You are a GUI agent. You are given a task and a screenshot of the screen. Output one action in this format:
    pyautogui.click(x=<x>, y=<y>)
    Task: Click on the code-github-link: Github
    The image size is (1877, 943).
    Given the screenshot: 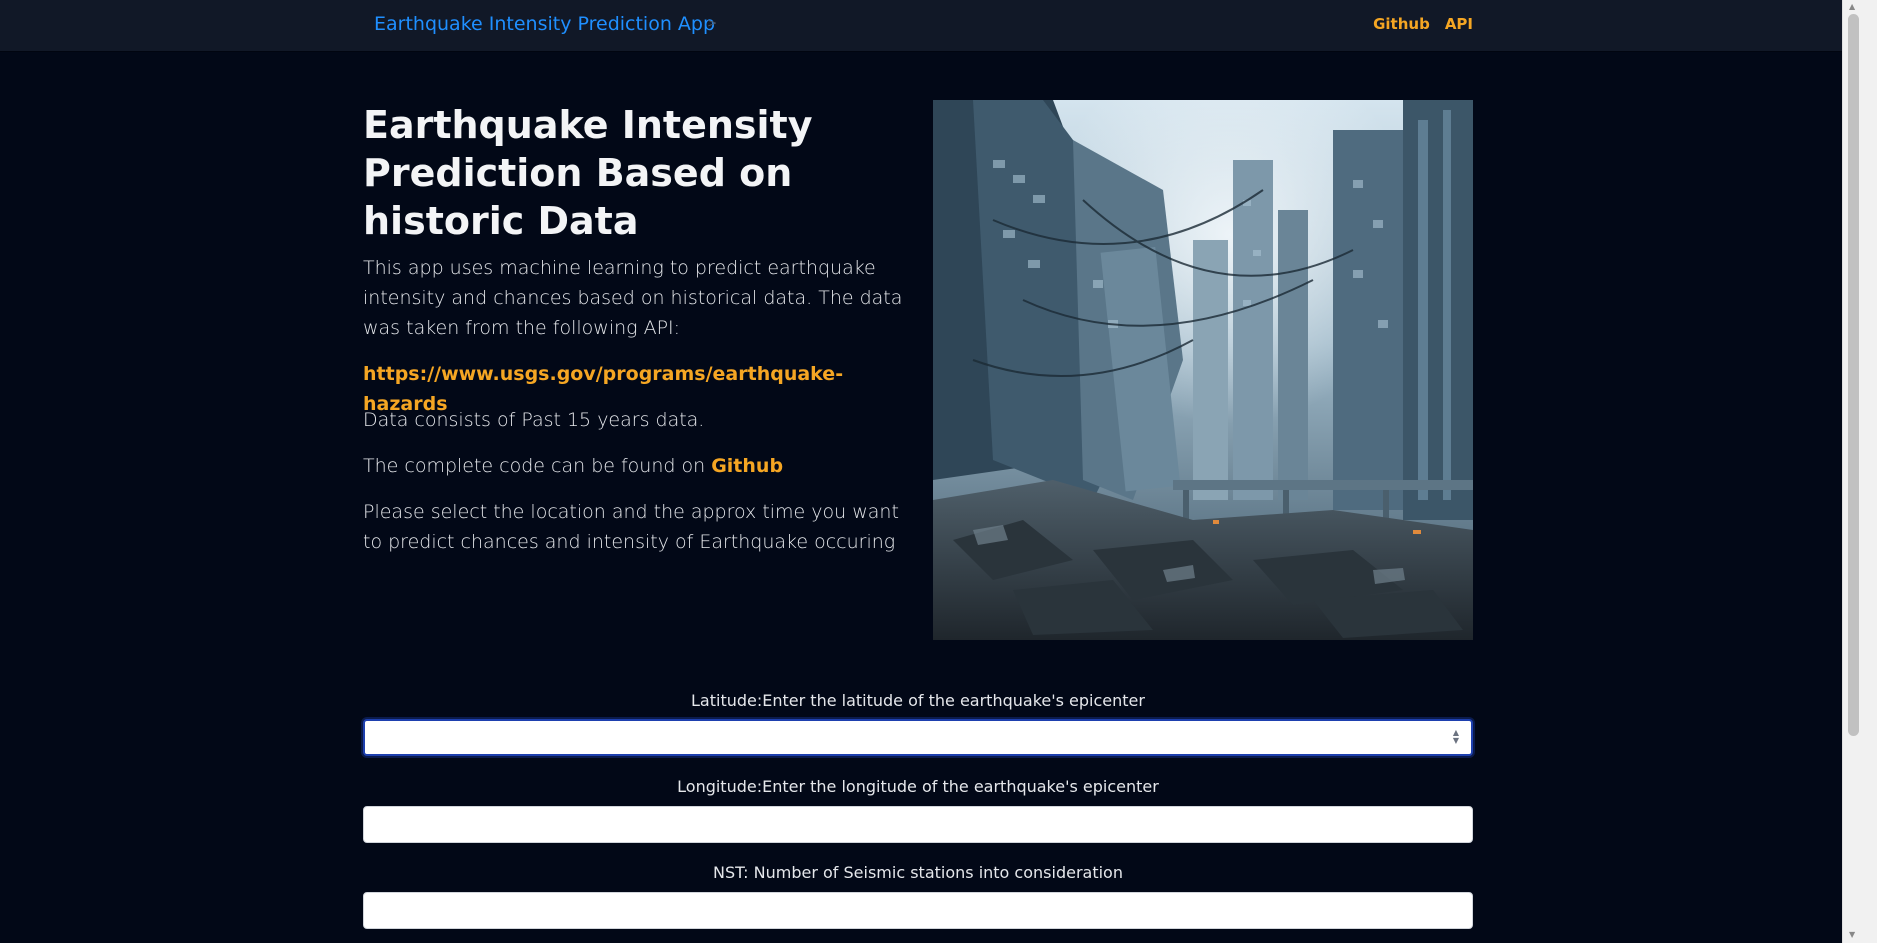 What is the action you would take?
    pyautogui.click(x=747, y=466)
    